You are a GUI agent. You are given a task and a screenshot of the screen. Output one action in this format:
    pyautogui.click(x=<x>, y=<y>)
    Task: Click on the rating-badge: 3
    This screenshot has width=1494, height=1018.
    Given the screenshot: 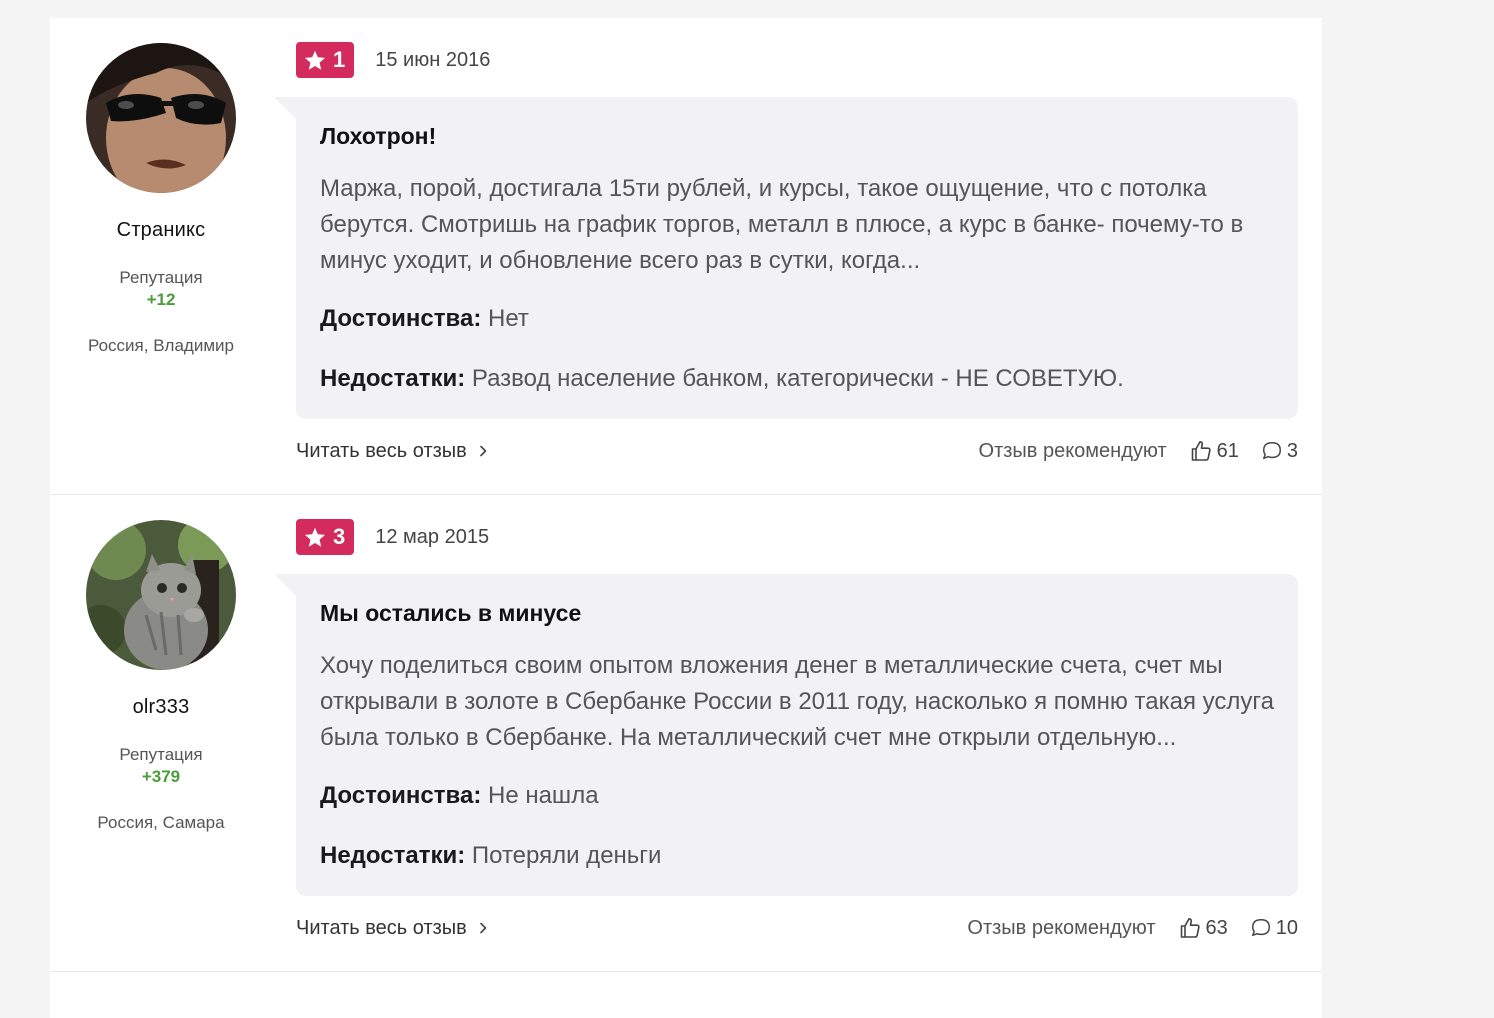 What is the action you would take?
    pyautogui.click(x=325, y=537)
    